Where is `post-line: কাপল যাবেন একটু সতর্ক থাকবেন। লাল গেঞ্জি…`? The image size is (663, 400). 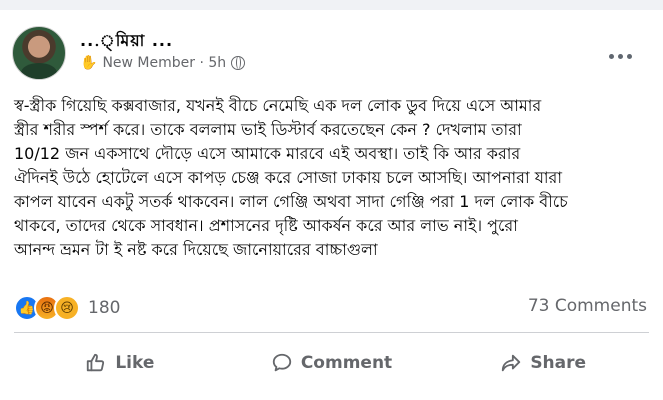
post-line: কাপল যাবেন একটু সতর্ক থাকবেন। লাল গেঞ্জি… is located at coordinates (291, 201).